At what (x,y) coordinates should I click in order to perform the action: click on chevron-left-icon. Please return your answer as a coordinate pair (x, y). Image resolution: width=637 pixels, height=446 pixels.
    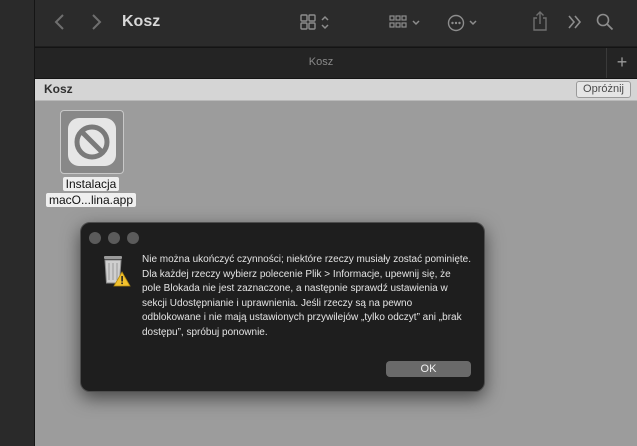
    Looking at the image, I should click on (60, 24).